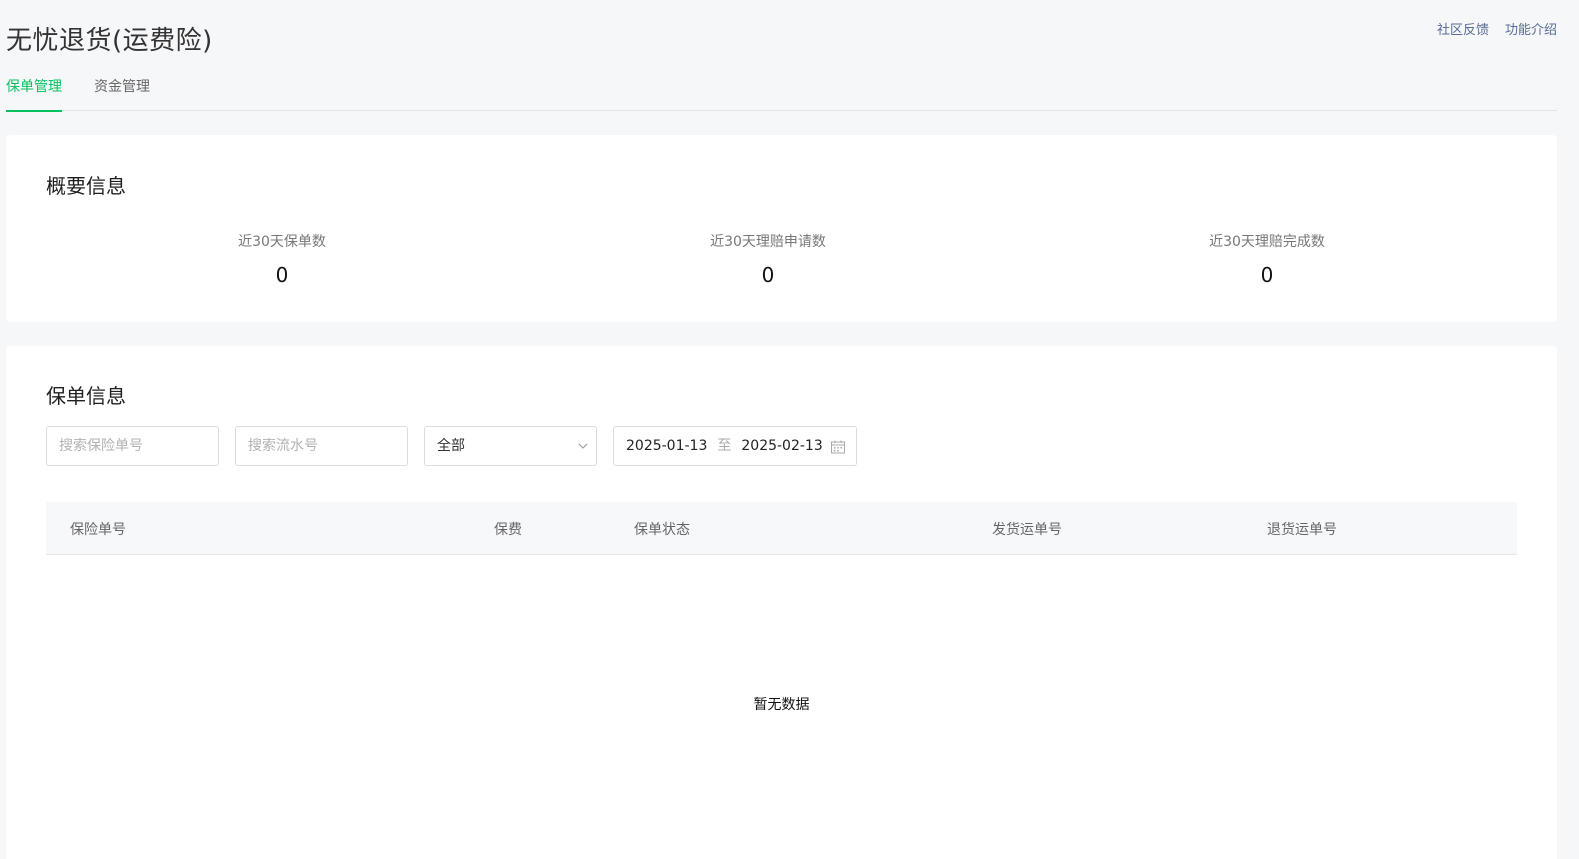 This screenshot has width=1579, height=859. What do you see at coordinates (282, 242) in the screenshot?
I see `stat-label: 近30天保单数` at bounding box center [282, 242].